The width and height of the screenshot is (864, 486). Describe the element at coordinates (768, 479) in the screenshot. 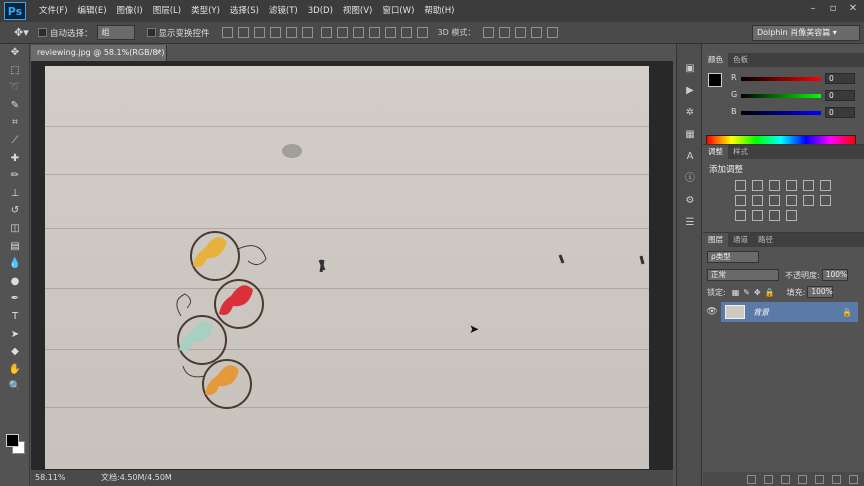

I see `layer-style-icon` at that location.